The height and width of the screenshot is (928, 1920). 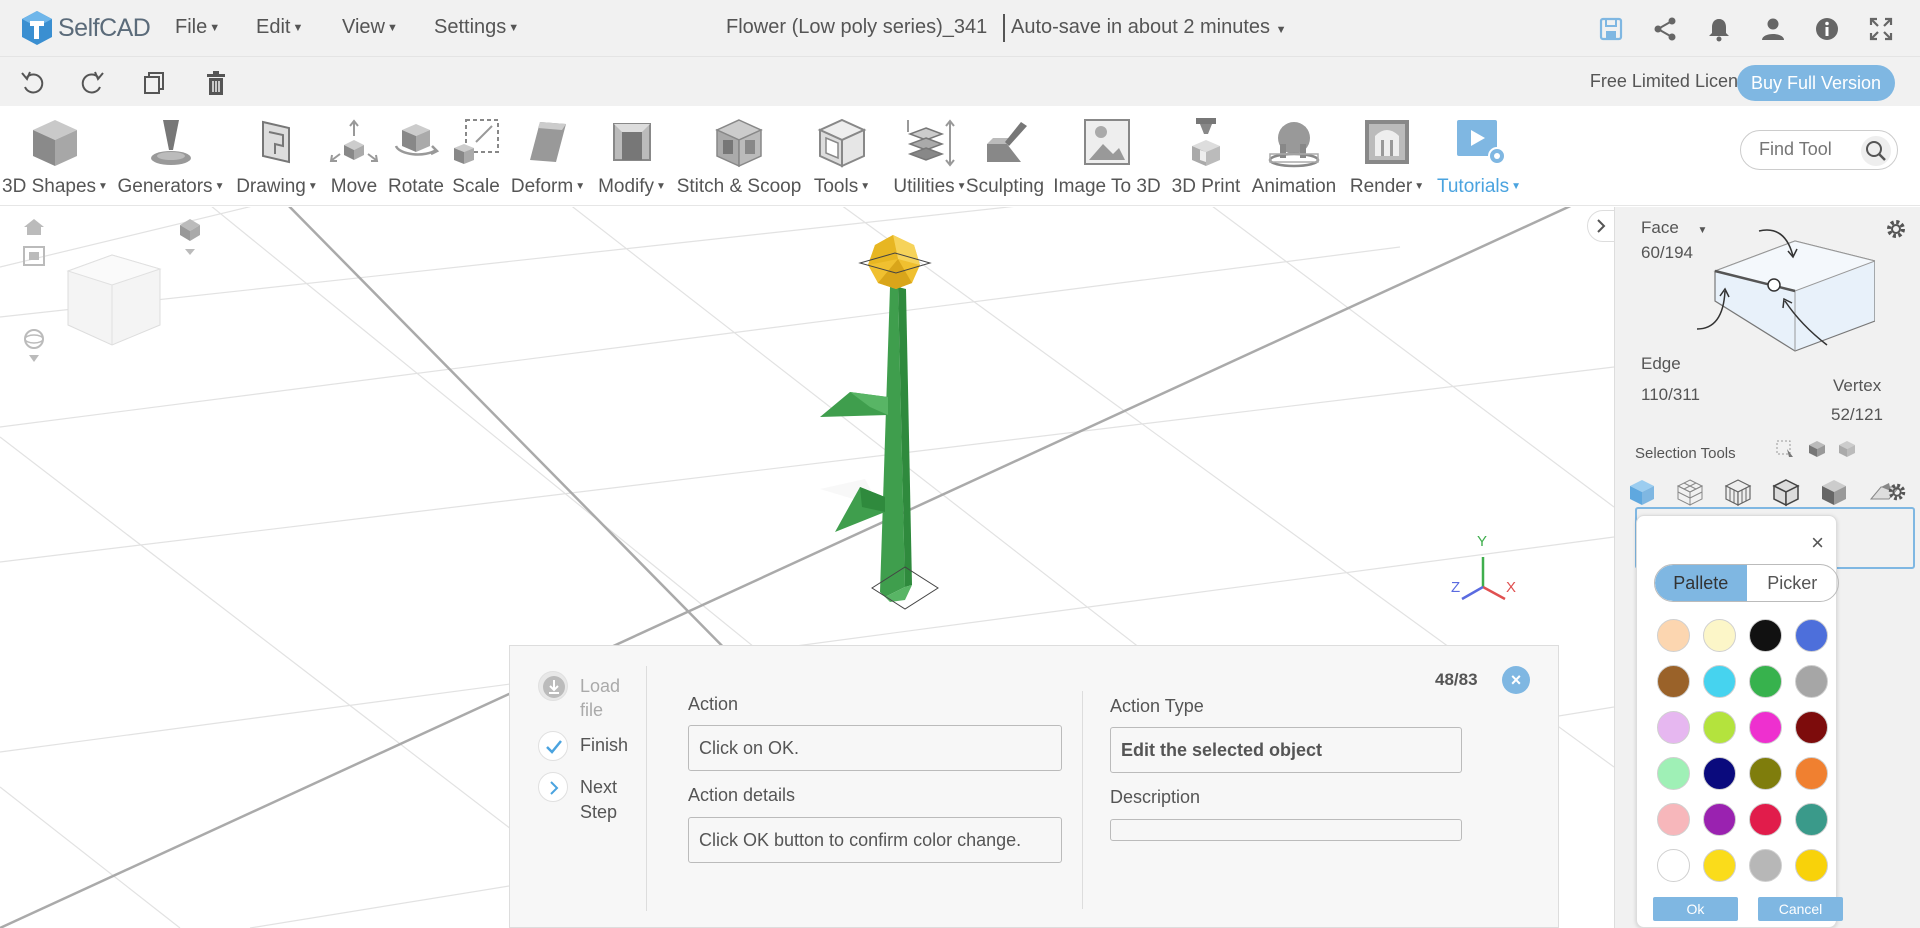 I want to click on tool-scale: Scale, so click(x=476, y=156).